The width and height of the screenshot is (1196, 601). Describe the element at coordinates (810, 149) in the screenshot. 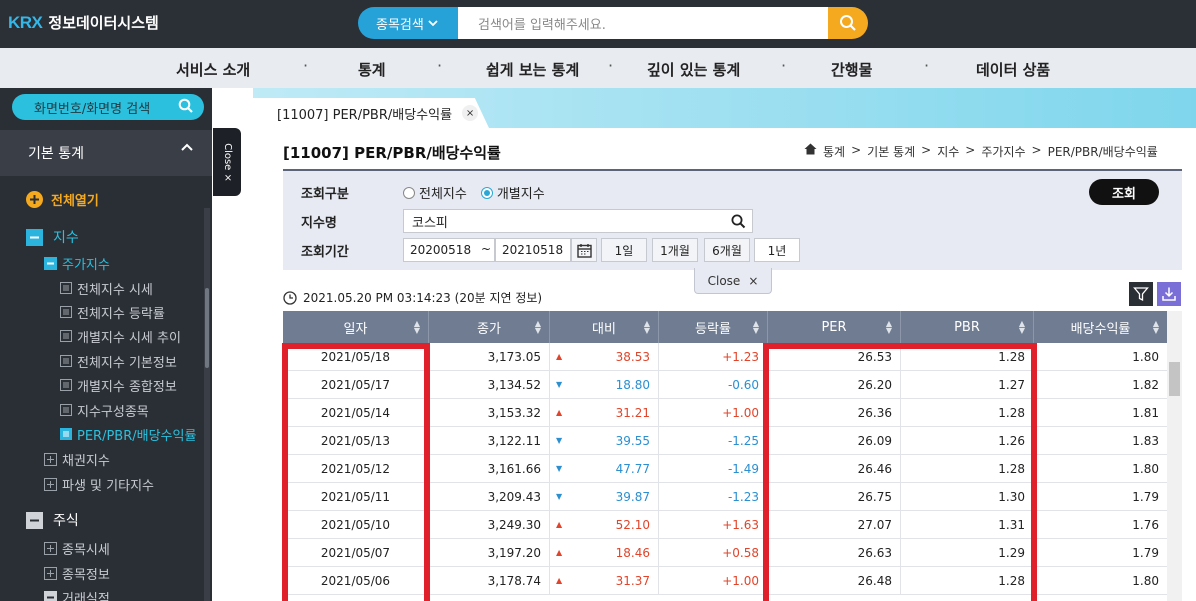

I see `home-icon` at that location.